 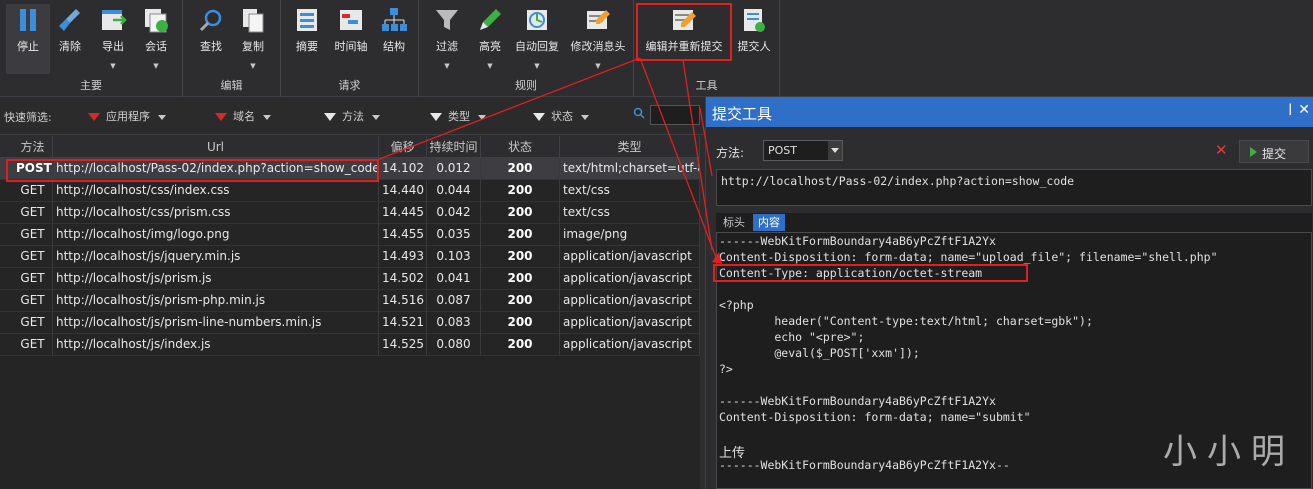 I want to click on cell-duration: 0.041, so click(x=454, y=279).